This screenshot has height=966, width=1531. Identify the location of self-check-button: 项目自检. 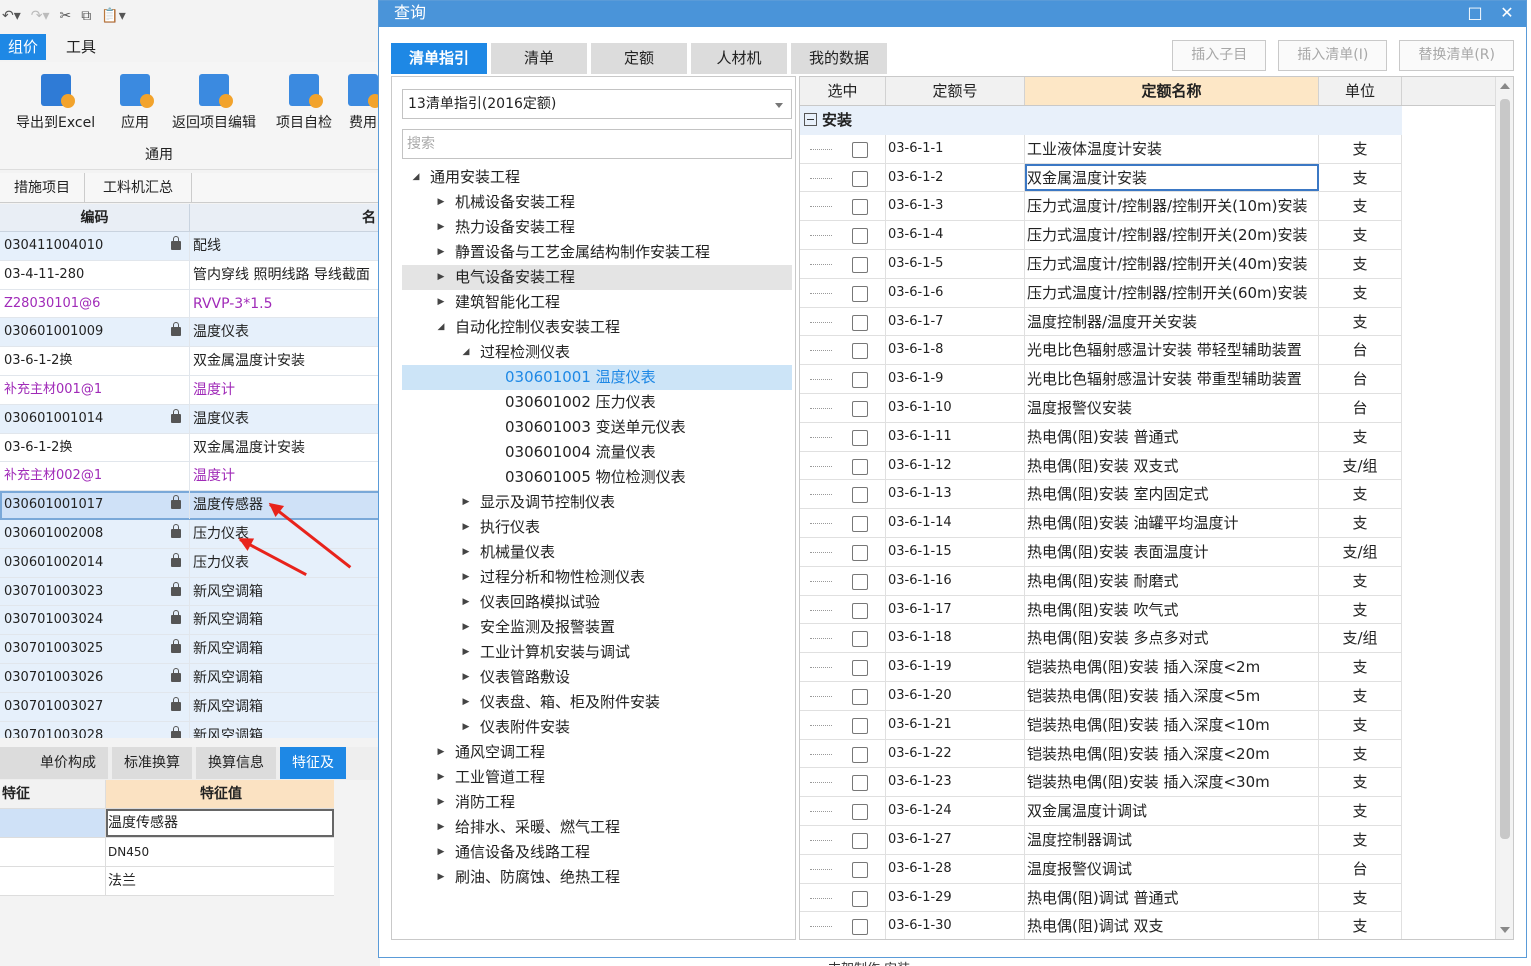
(304, 103).